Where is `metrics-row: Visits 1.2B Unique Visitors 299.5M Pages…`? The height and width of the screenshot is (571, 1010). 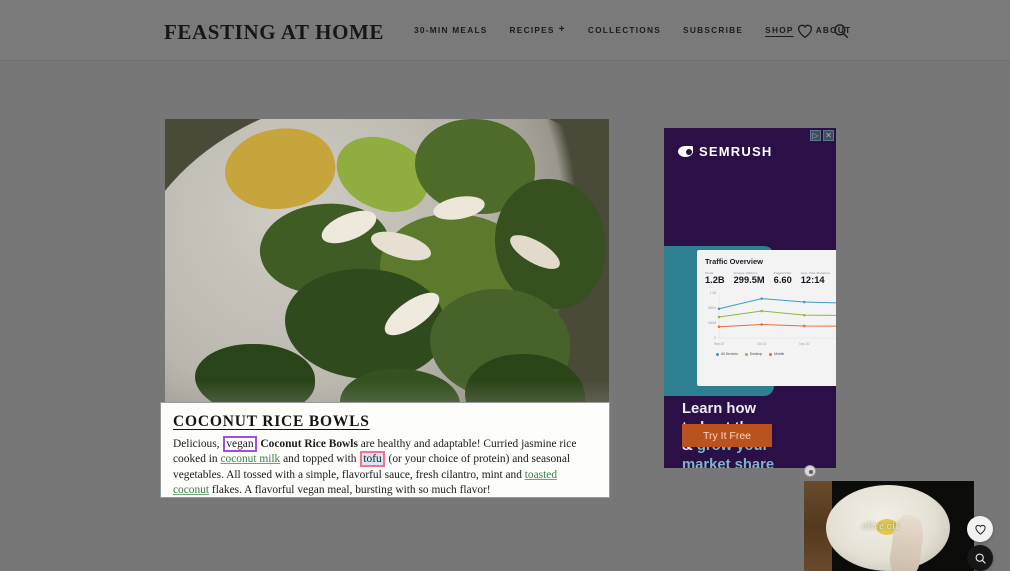 metrics-row: Visits 1.2B Unique Visitors 299.5M Pages… is located at coordinates (770, 278).